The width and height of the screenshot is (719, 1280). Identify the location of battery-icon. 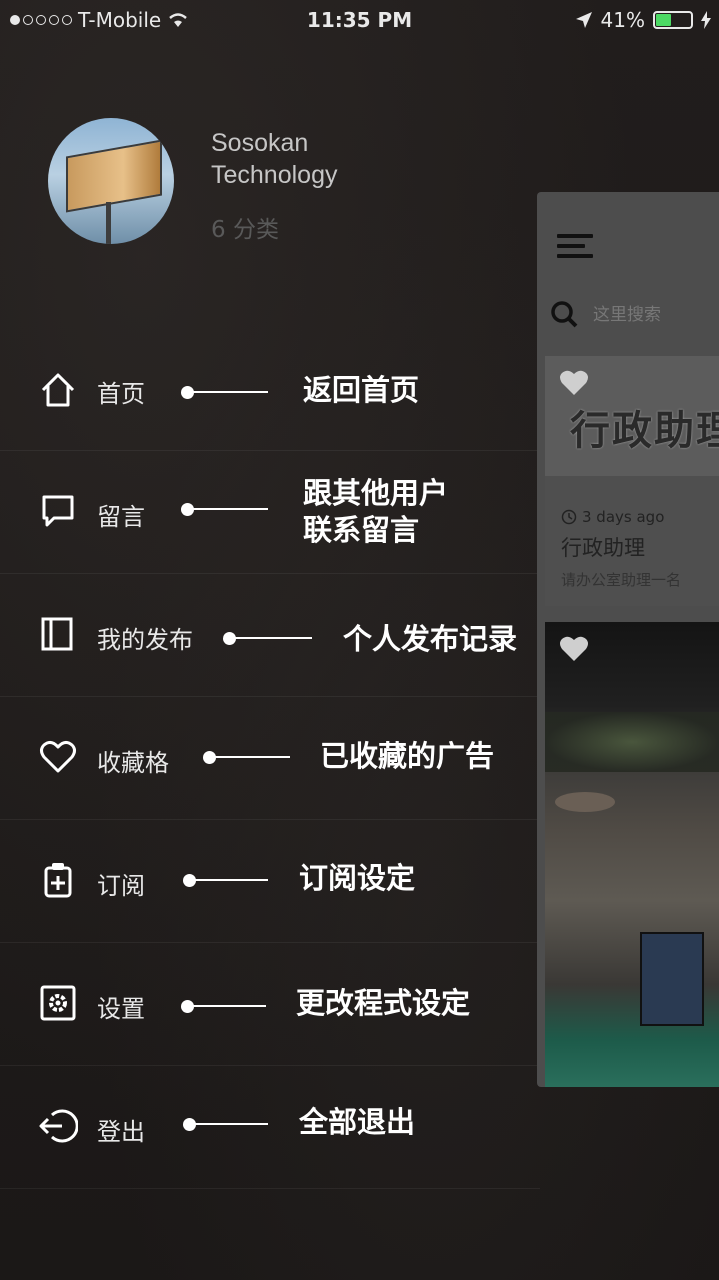
(673, 20).